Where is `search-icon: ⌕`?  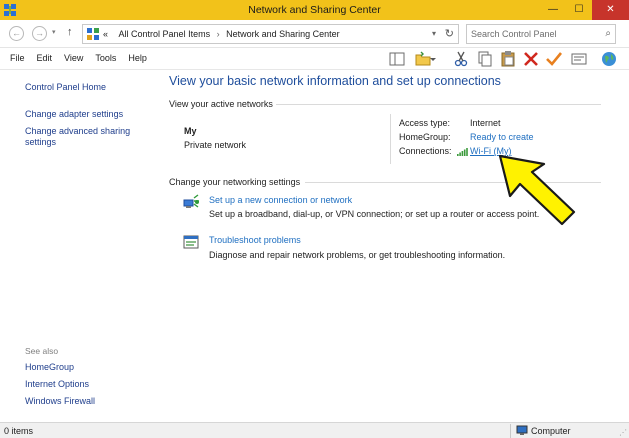
search-icon: ⌕ is located at coordinates (608, 33).